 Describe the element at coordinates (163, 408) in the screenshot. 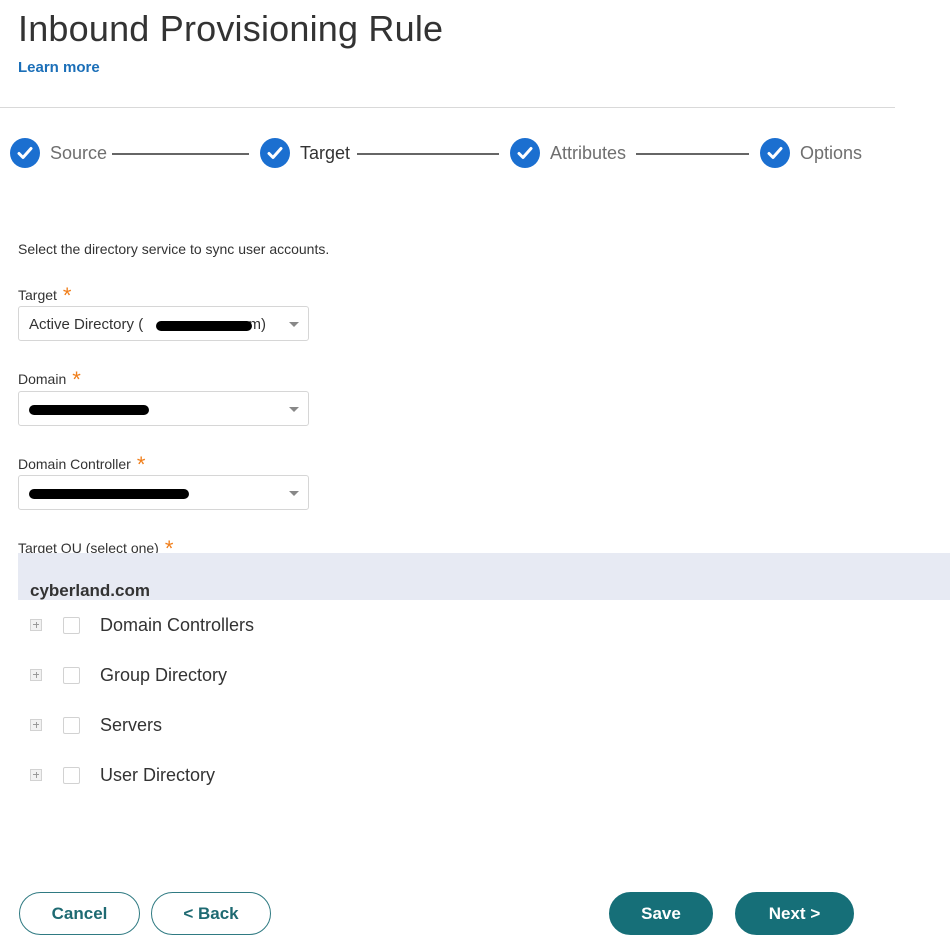

I see `domain-select` at that location.